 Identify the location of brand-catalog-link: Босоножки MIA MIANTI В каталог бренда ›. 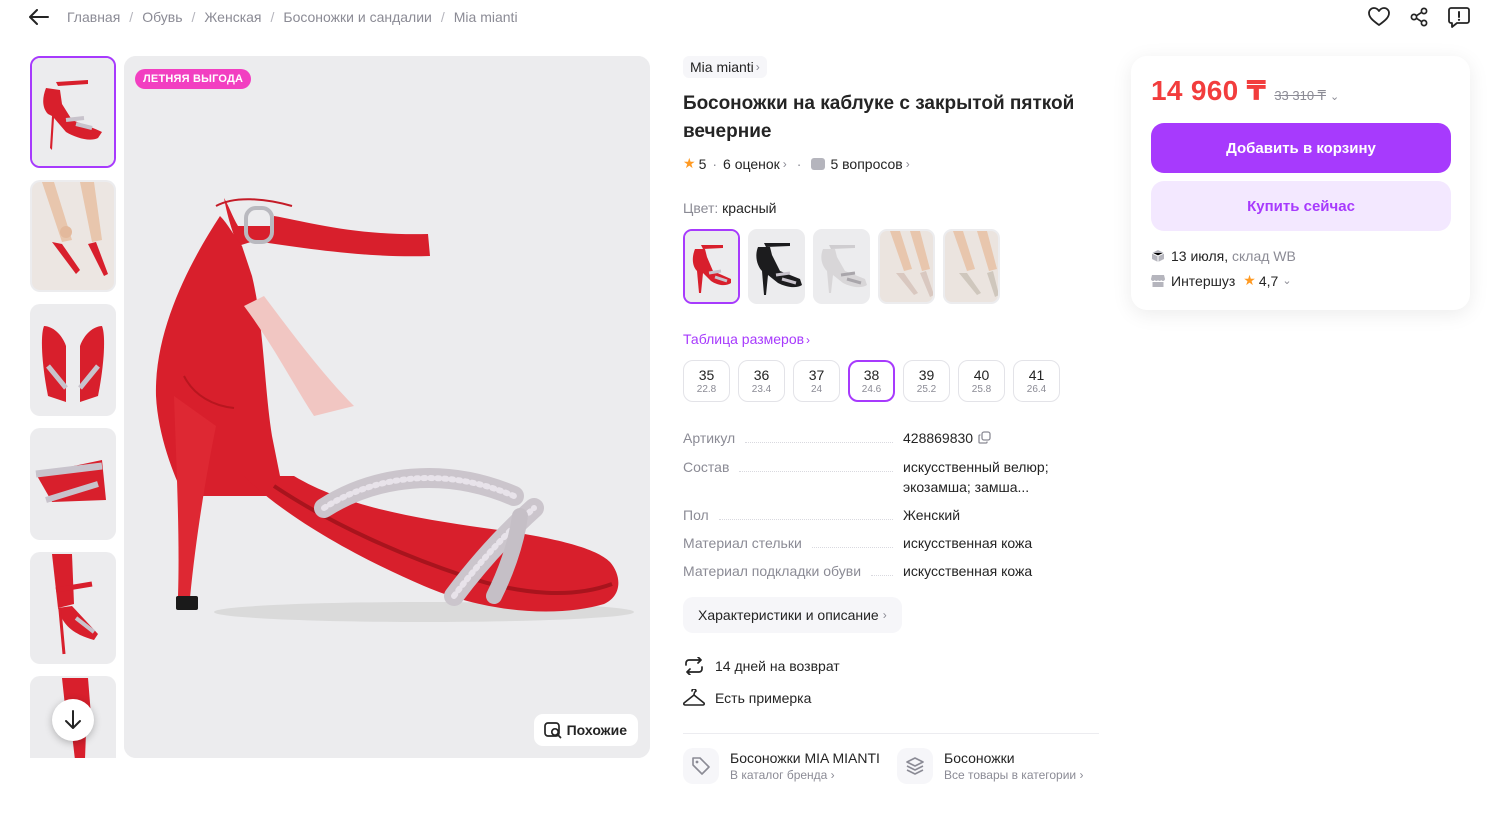
(783, 766).